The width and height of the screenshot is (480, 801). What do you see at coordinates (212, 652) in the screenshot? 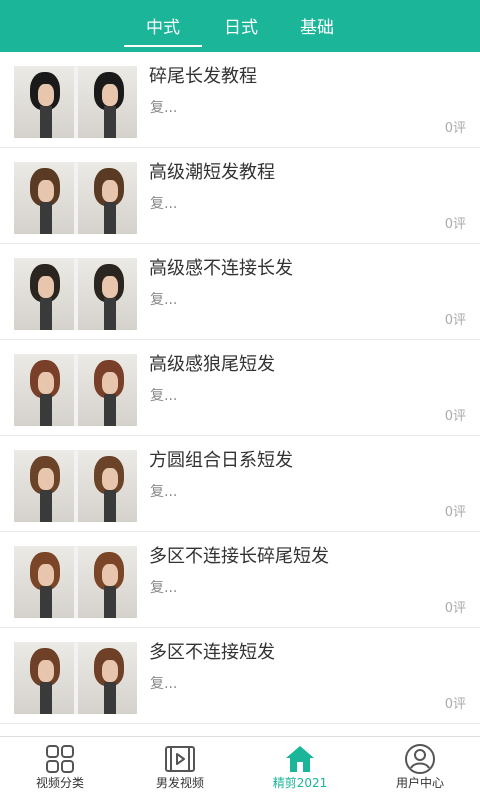
I see `item-title: 多区不连接短发` at bounding box center [212, 652].